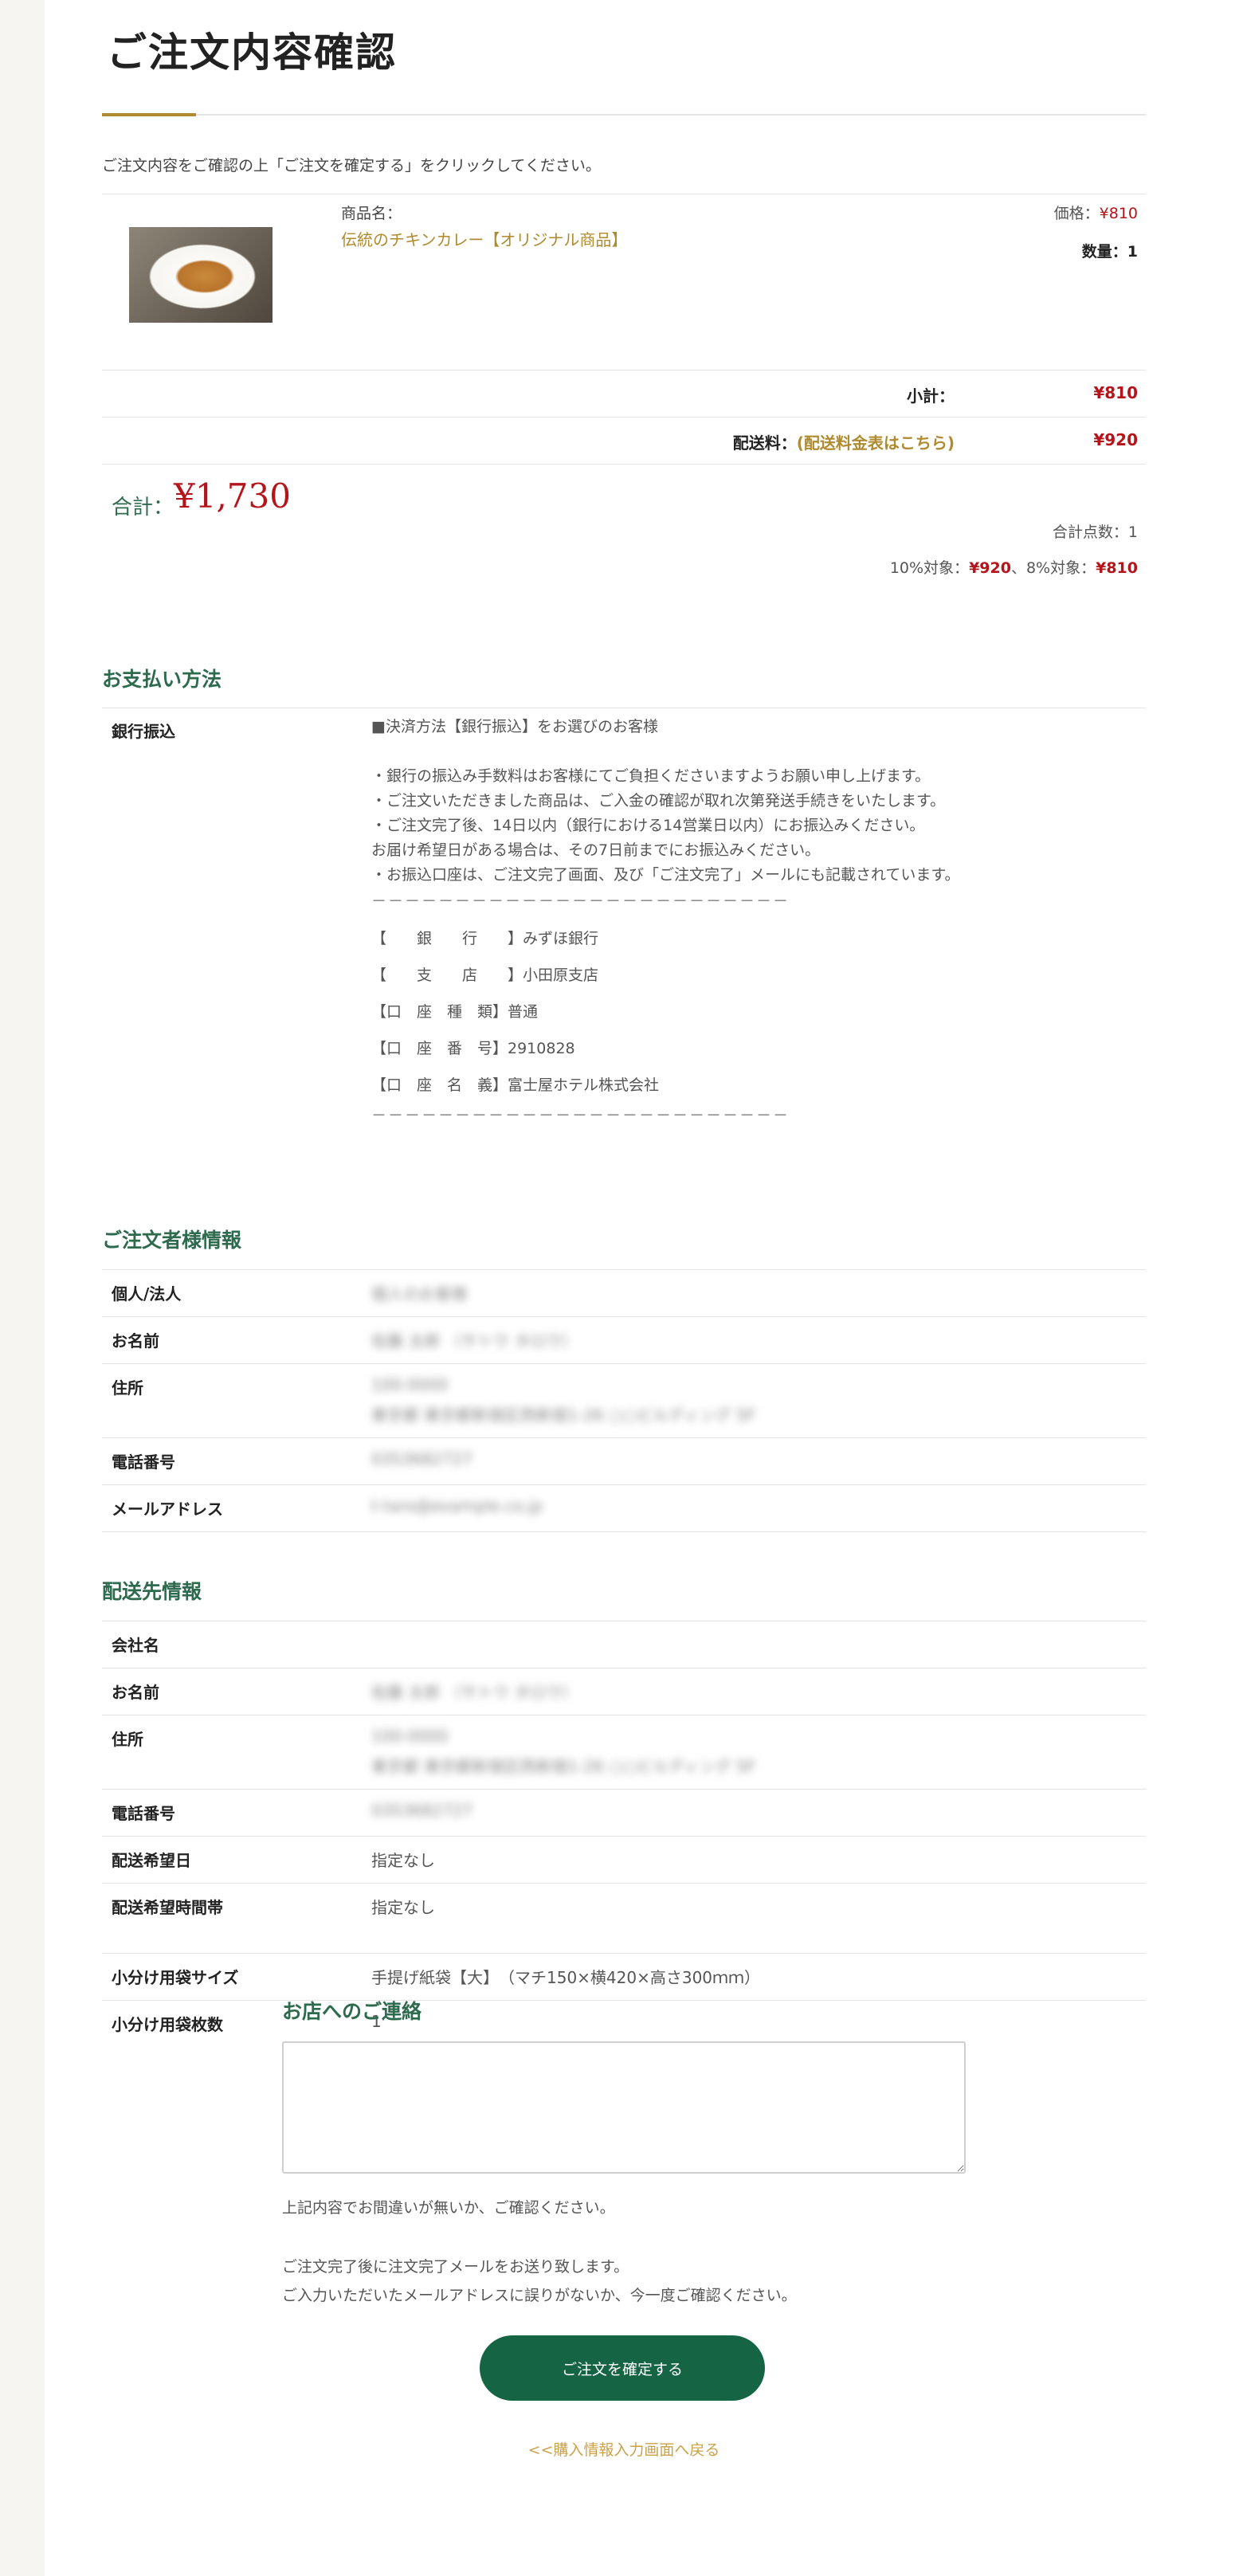 The width and height of the screenshot is (1243, 2576). What do you see at coordinates (876, 443) in the screenshot?
I see `shipping-table-link: (配送料金表はこちら)` at bounding box center [876, 443].